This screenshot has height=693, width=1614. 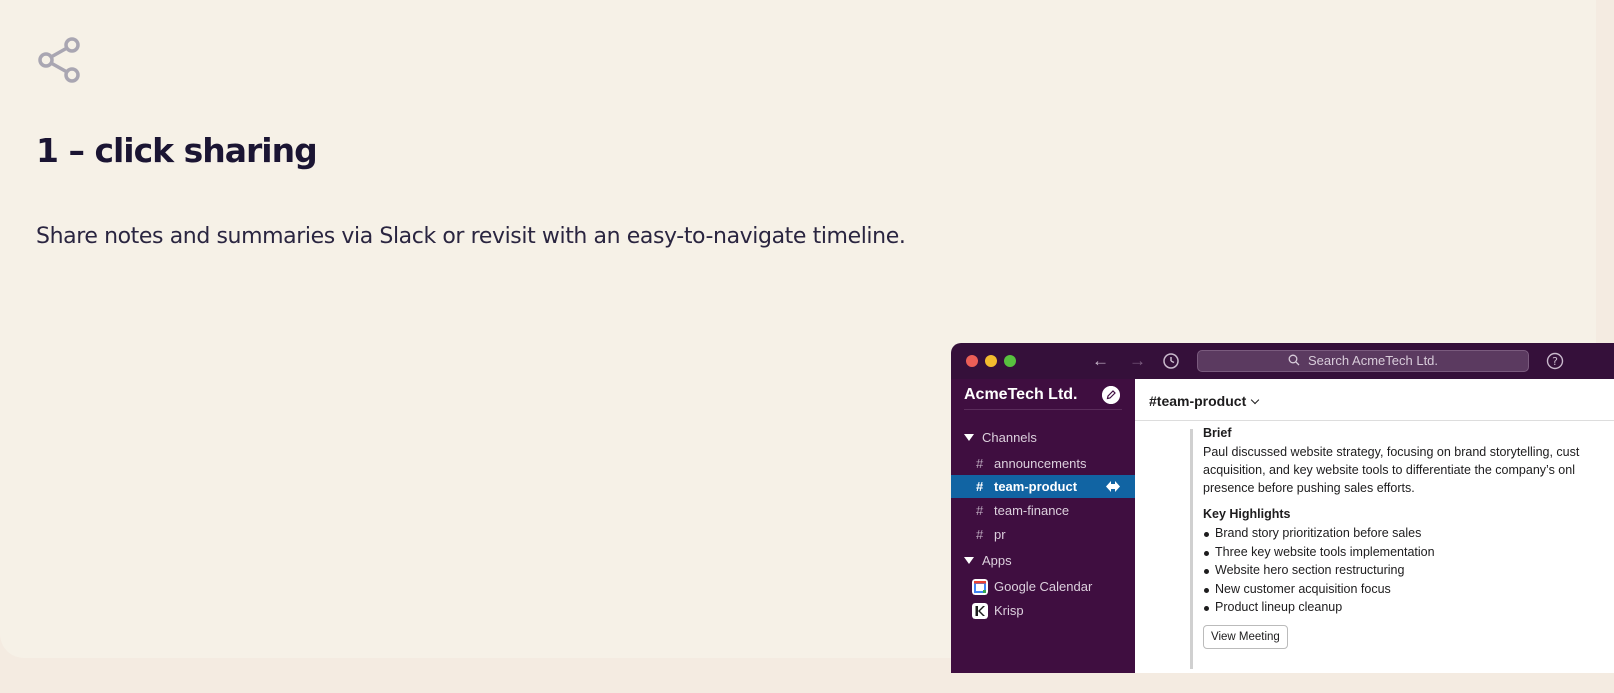 What do you see at coordinates (1113, 486) in the screenshot?
I see `shared-channel-icon` at bounding box center [1113, 486].